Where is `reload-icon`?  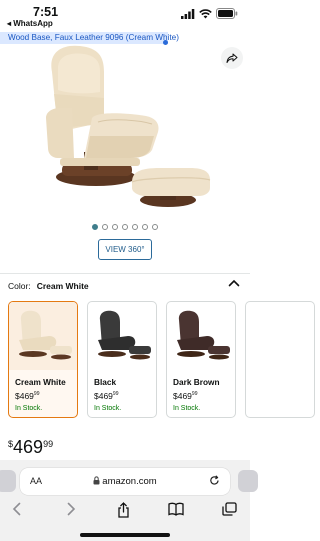 reload-icon is located at coordinates (214, 480).